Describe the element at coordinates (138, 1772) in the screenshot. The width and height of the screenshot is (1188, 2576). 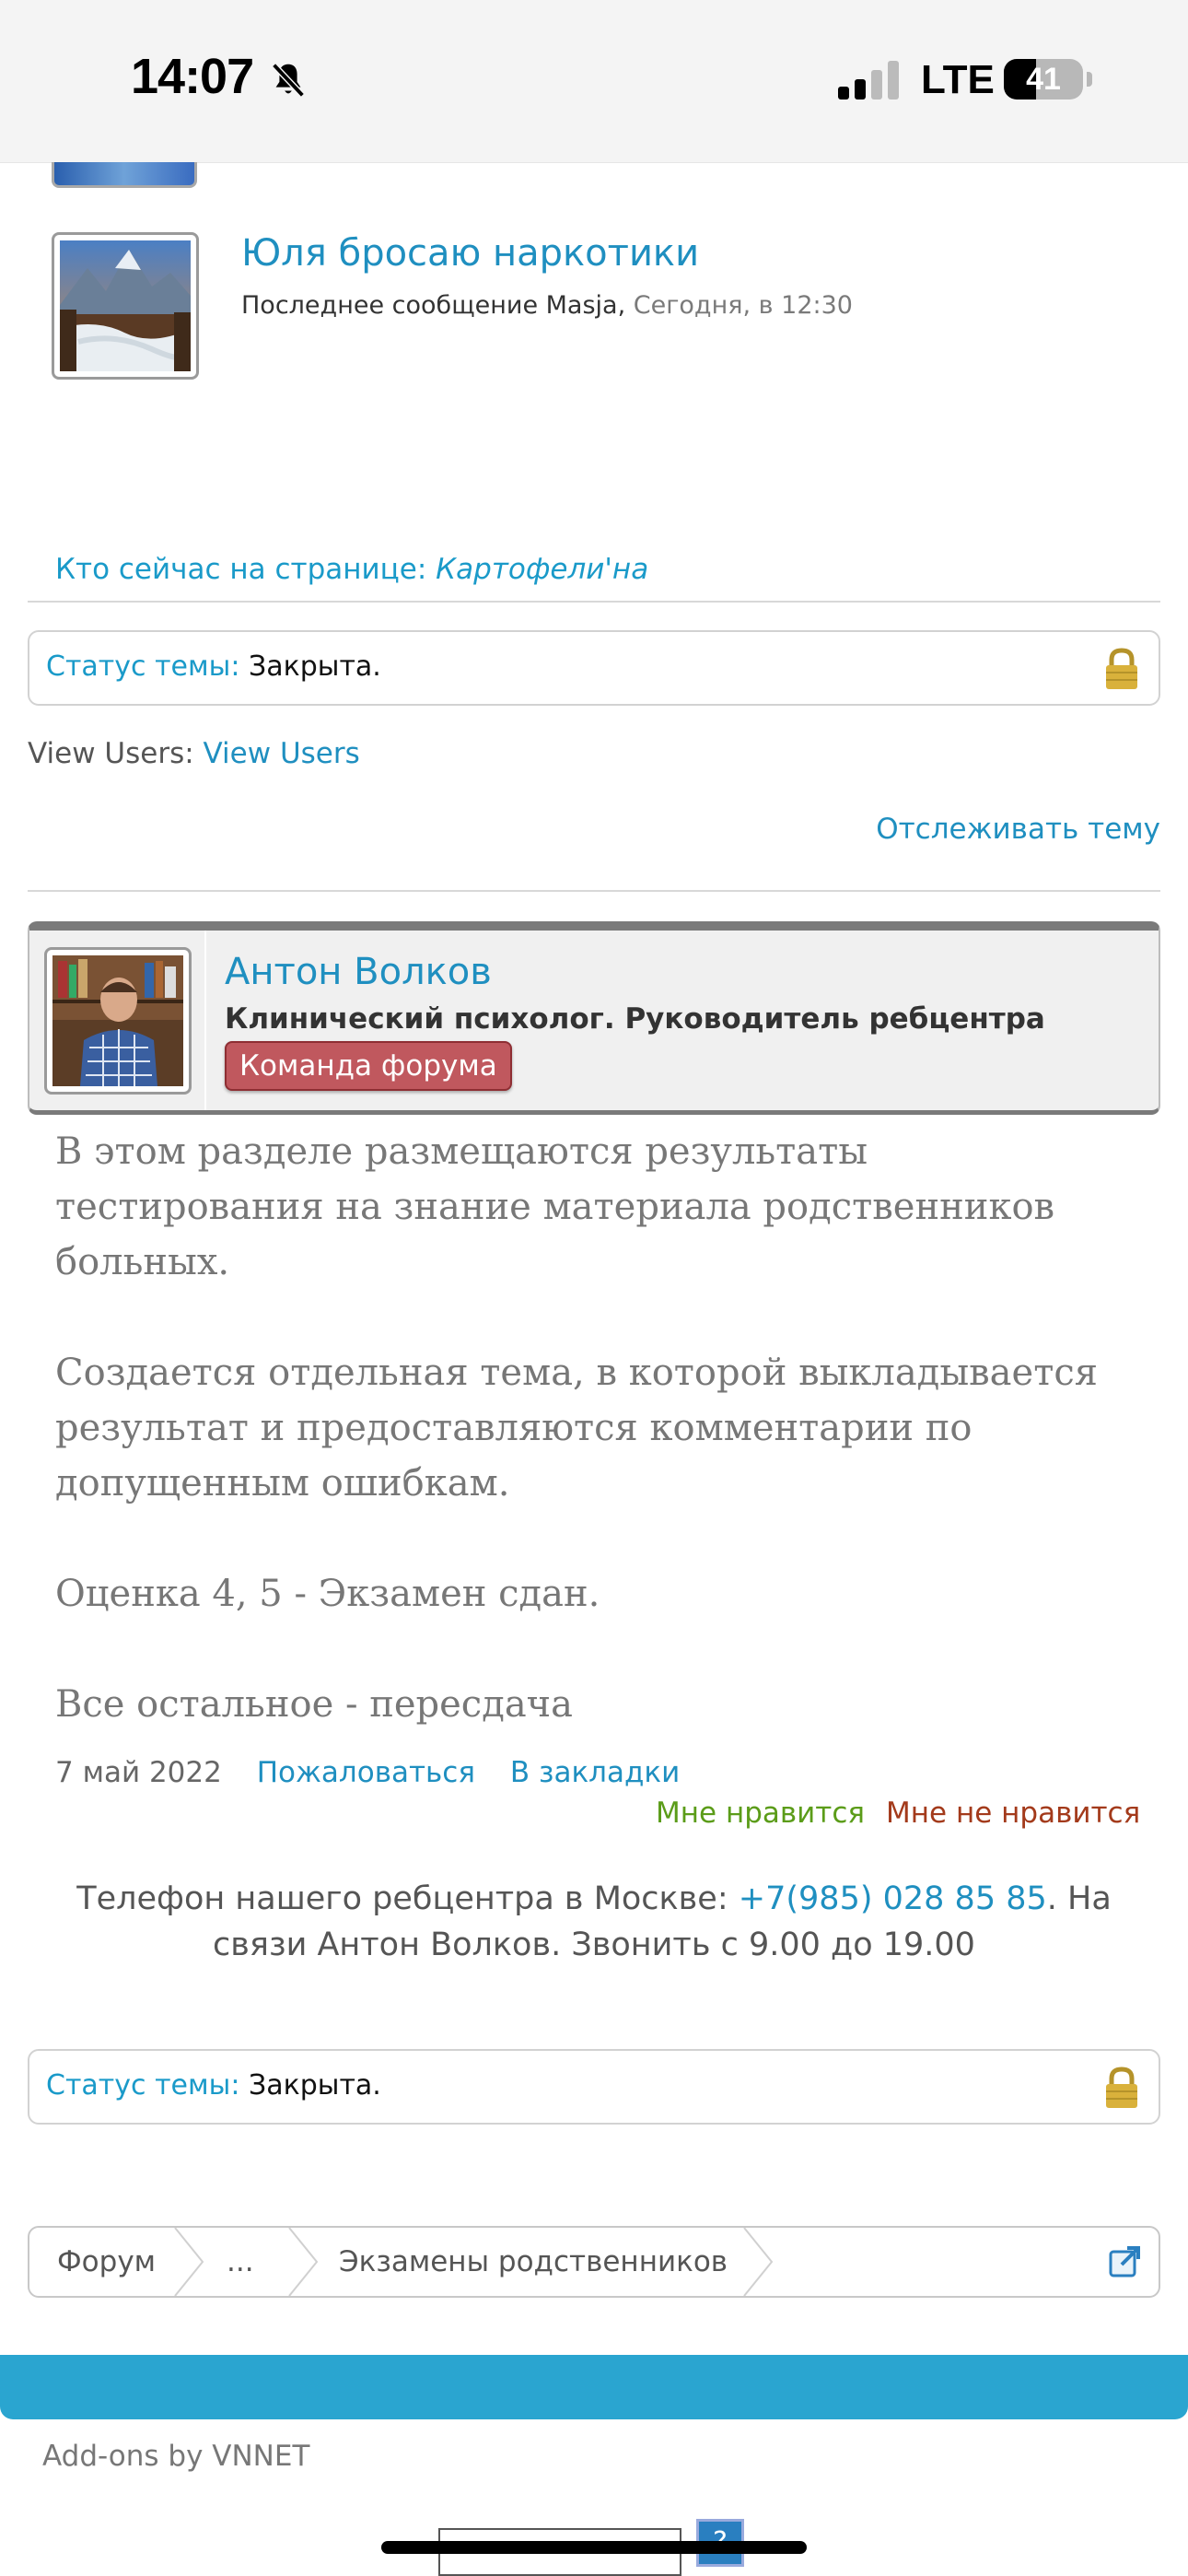
I see `post-date: 7 май 2022` at that location.